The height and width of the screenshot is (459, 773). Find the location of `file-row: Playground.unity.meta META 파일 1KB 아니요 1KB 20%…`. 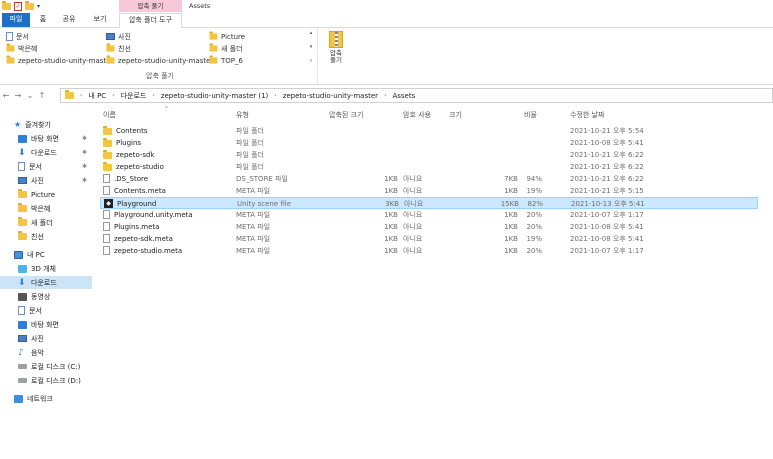

file-row: Playground.unity.meta META 파일 1KB 아니요 1KB 20%… is located at coordinates (429, 215).